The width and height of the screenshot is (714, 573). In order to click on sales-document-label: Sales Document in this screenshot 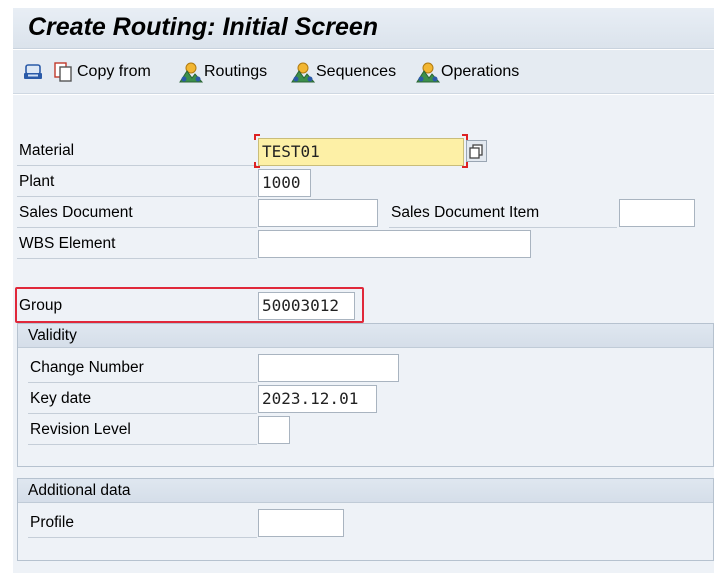, I will do `click(76, 212)`.